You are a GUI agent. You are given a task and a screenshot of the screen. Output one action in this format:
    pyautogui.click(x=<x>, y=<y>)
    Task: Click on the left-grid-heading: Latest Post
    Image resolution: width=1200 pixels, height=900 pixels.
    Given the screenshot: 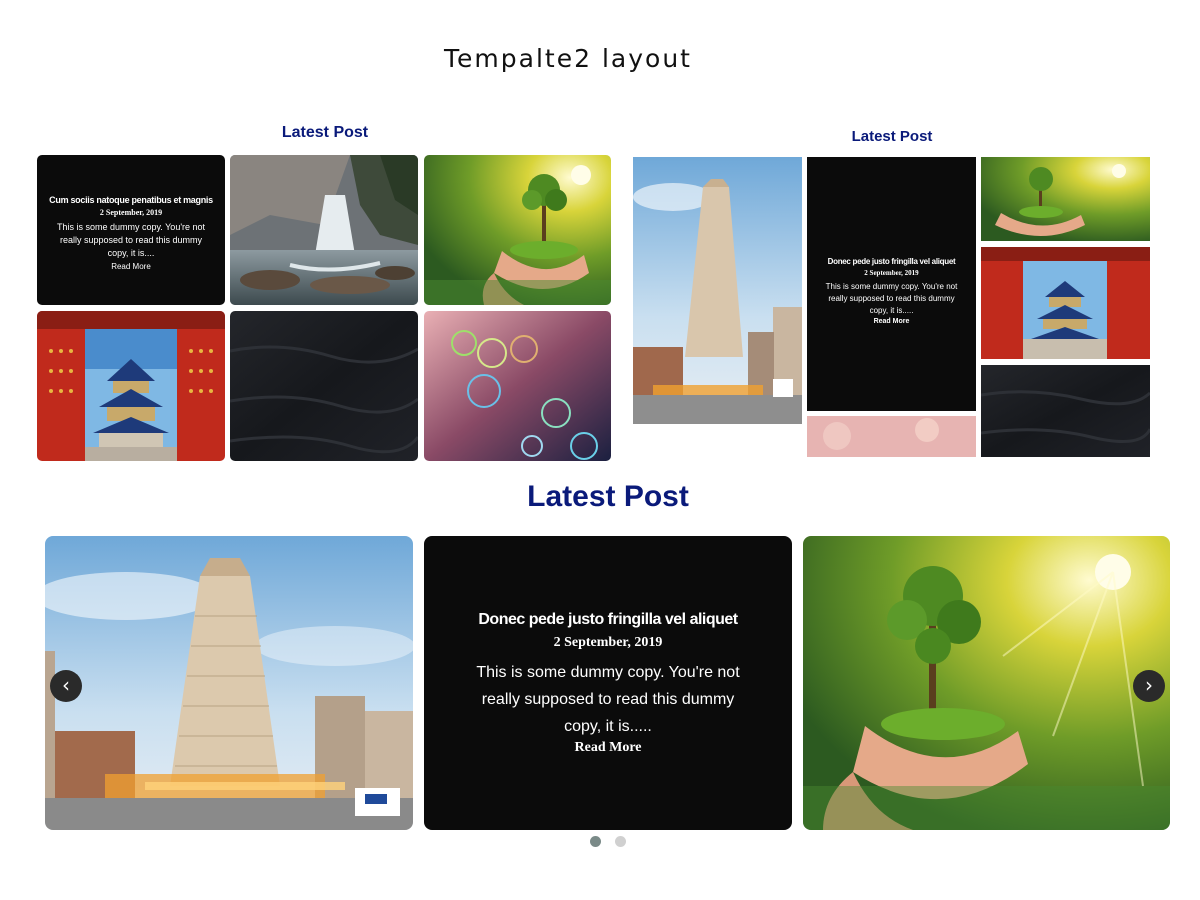 What is the action you would take?
    pyautogui.click(x=325, y=132)
    